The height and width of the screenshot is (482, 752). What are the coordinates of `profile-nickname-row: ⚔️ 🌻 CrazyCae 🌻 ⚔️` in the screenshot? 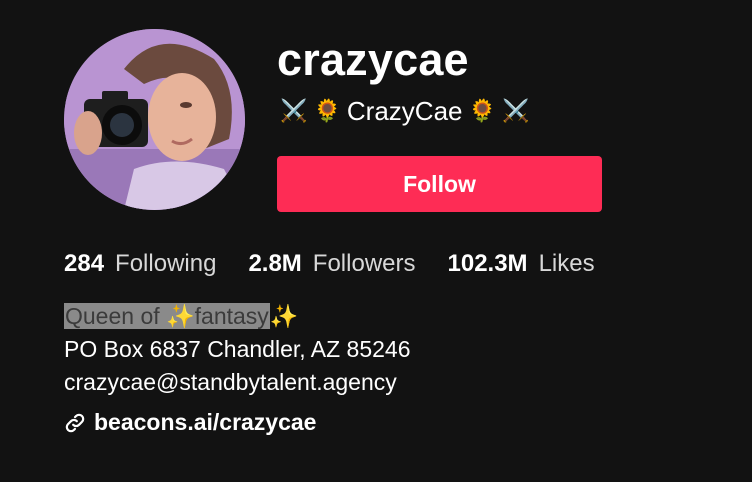 It's located at (404, 111).